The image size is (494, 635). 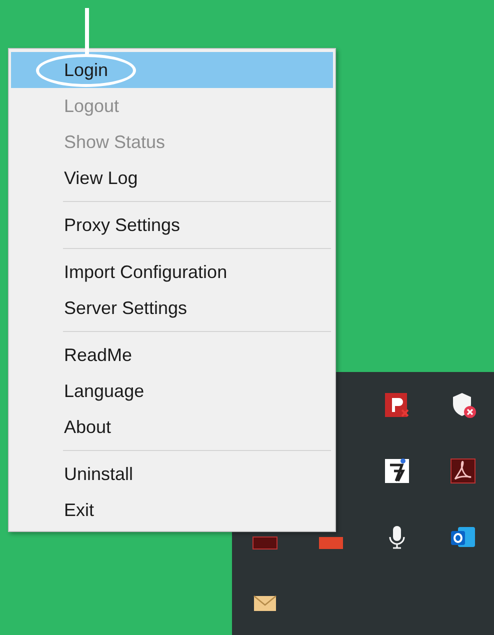 I want to click on app-icon, so click(x=397, y=405).